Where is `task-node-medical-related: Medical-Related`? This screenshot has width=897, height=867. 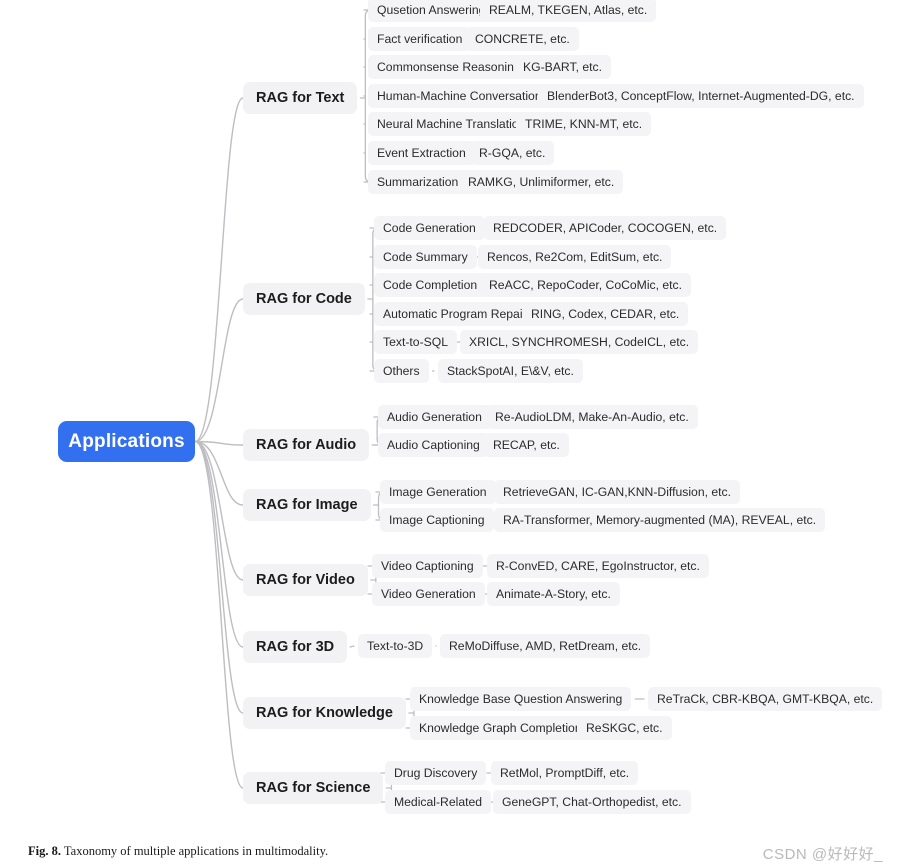
task-node-medical-related: Medical-Related is located at coordinates (438, 802).